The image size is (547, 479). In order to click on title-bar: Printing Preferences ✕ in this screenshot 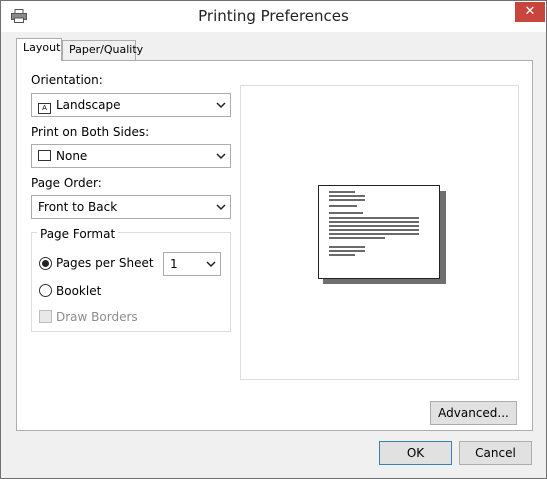, I will do `click(273, 16)`.